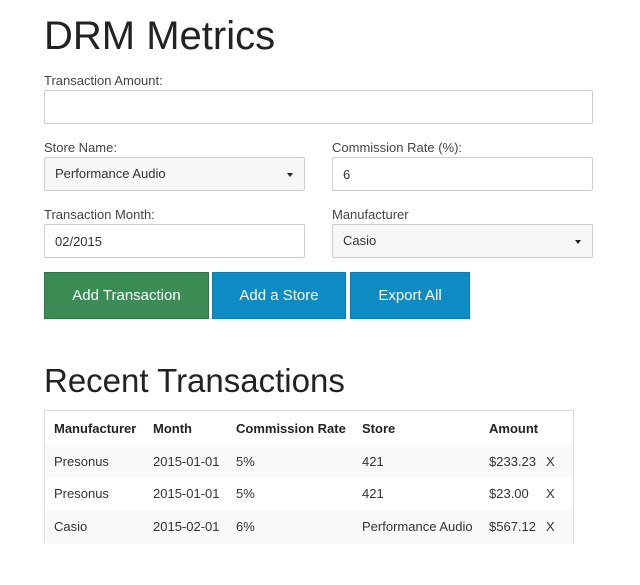 The width and height of the screenshot is (640, 585). What do you see at coordinates (174, 241) in the screenshot?
I see `transaction-month-input` at bounding box center [174, 241].